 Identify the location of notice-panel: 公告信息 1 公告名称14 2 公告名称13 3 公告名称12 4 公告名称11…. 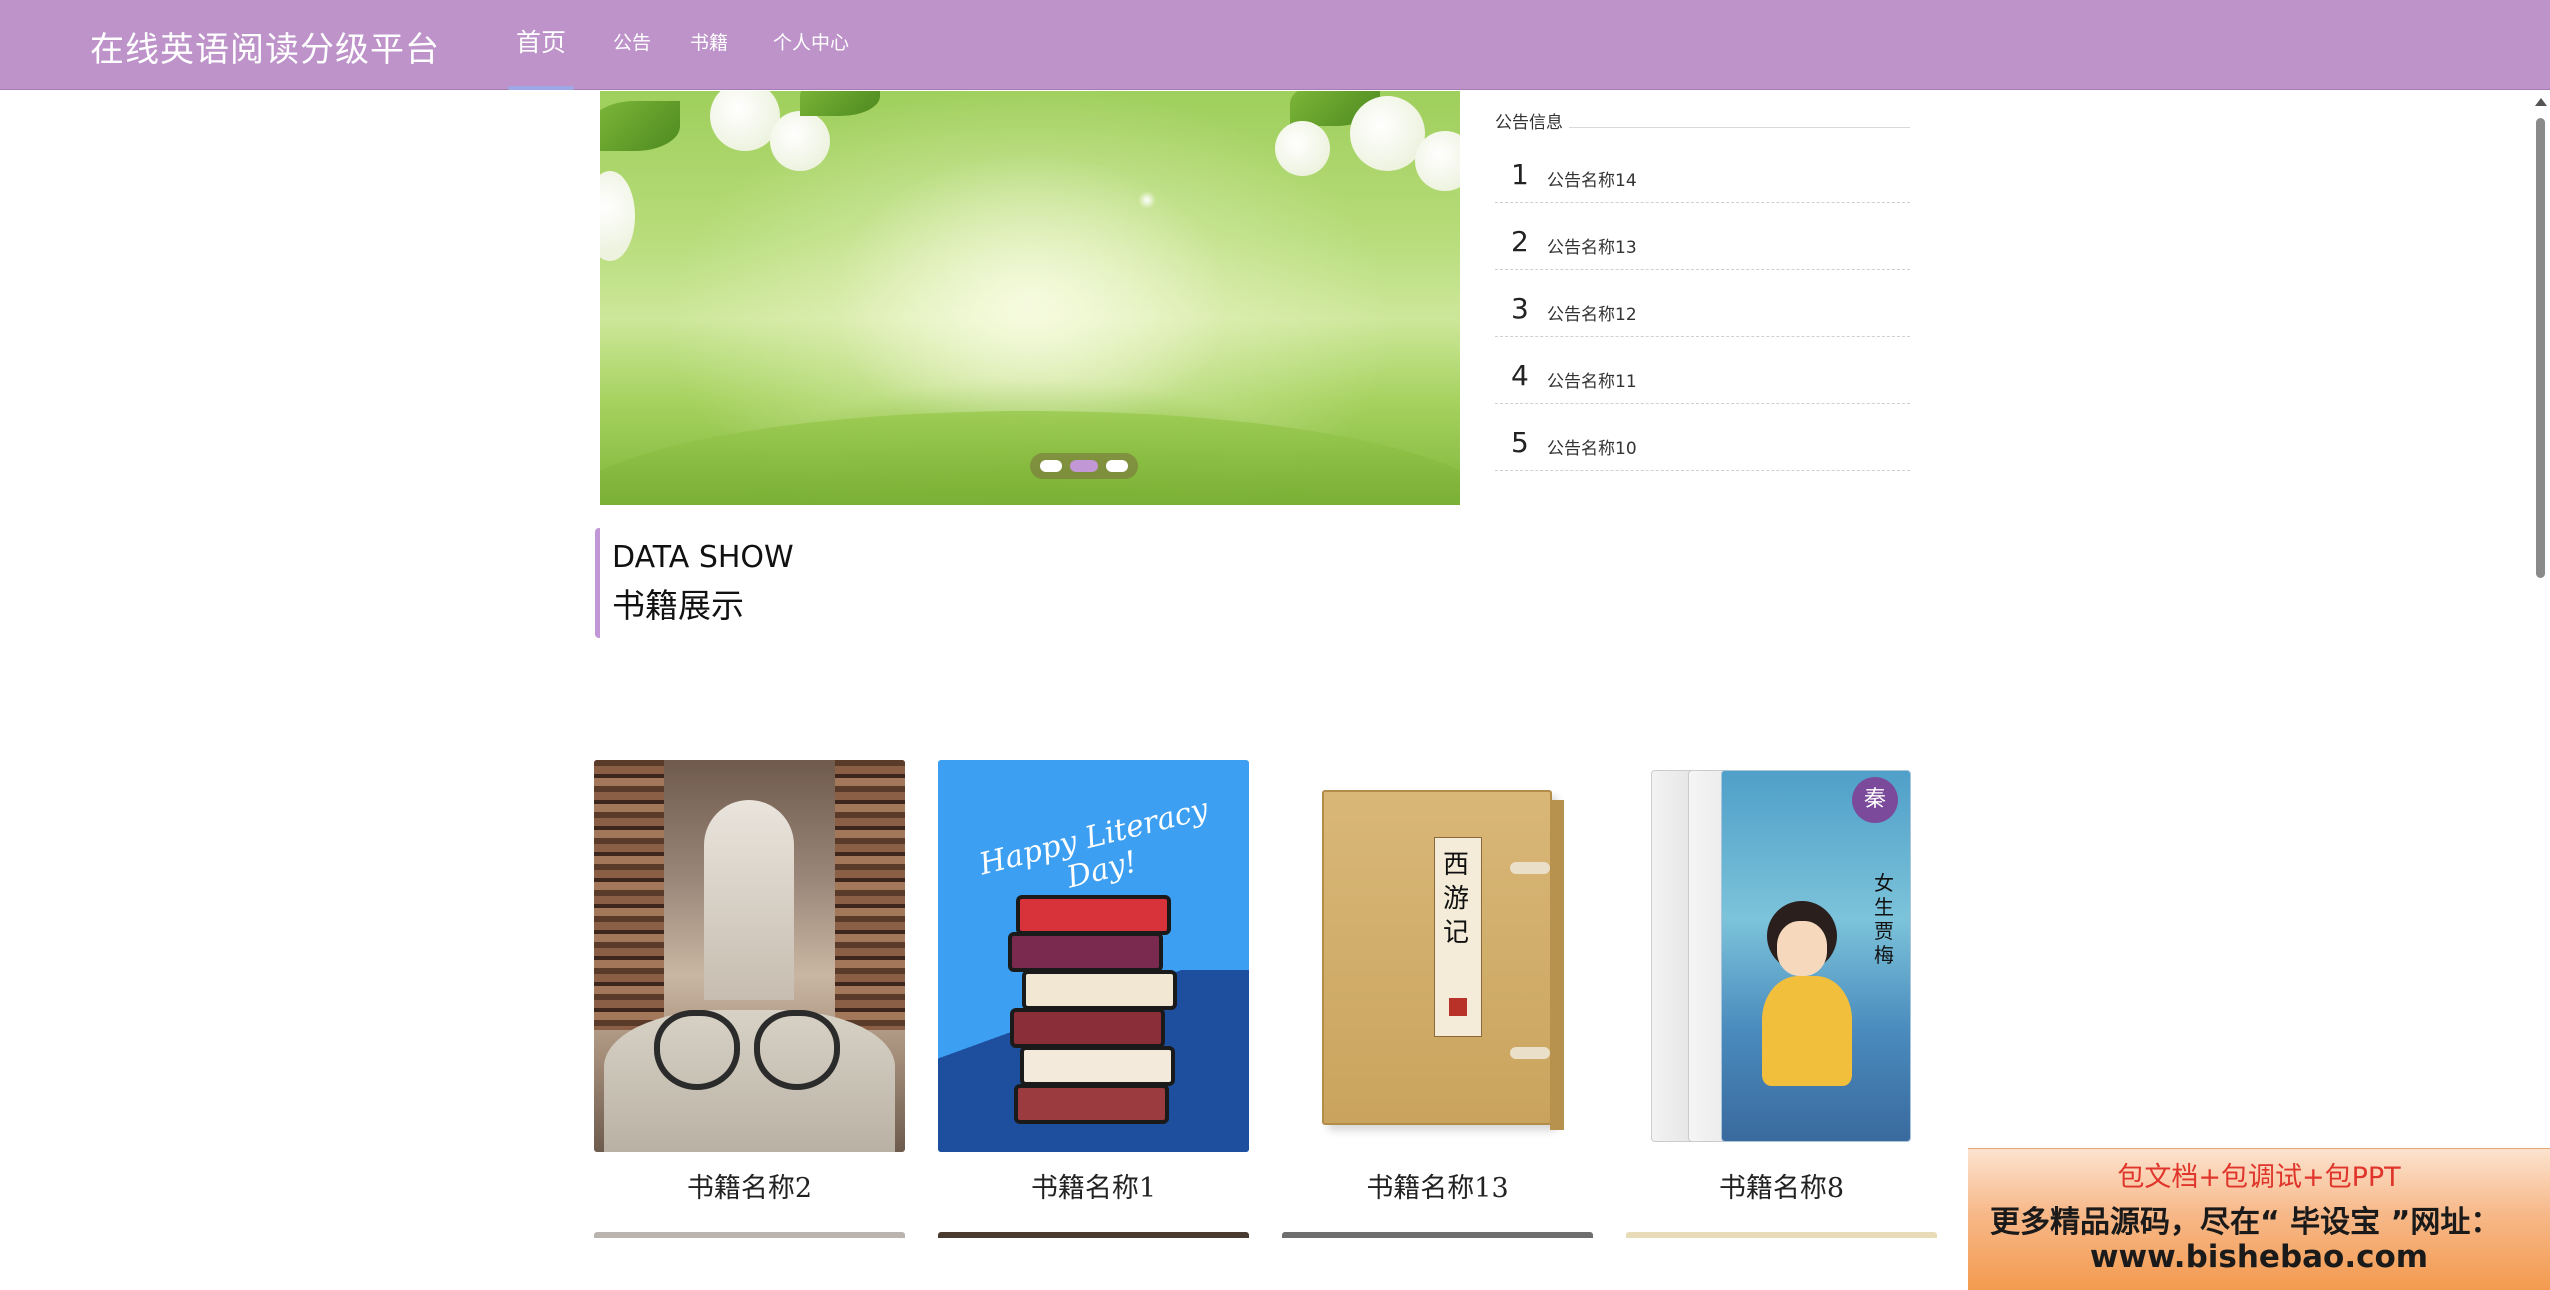
(1702, 290).